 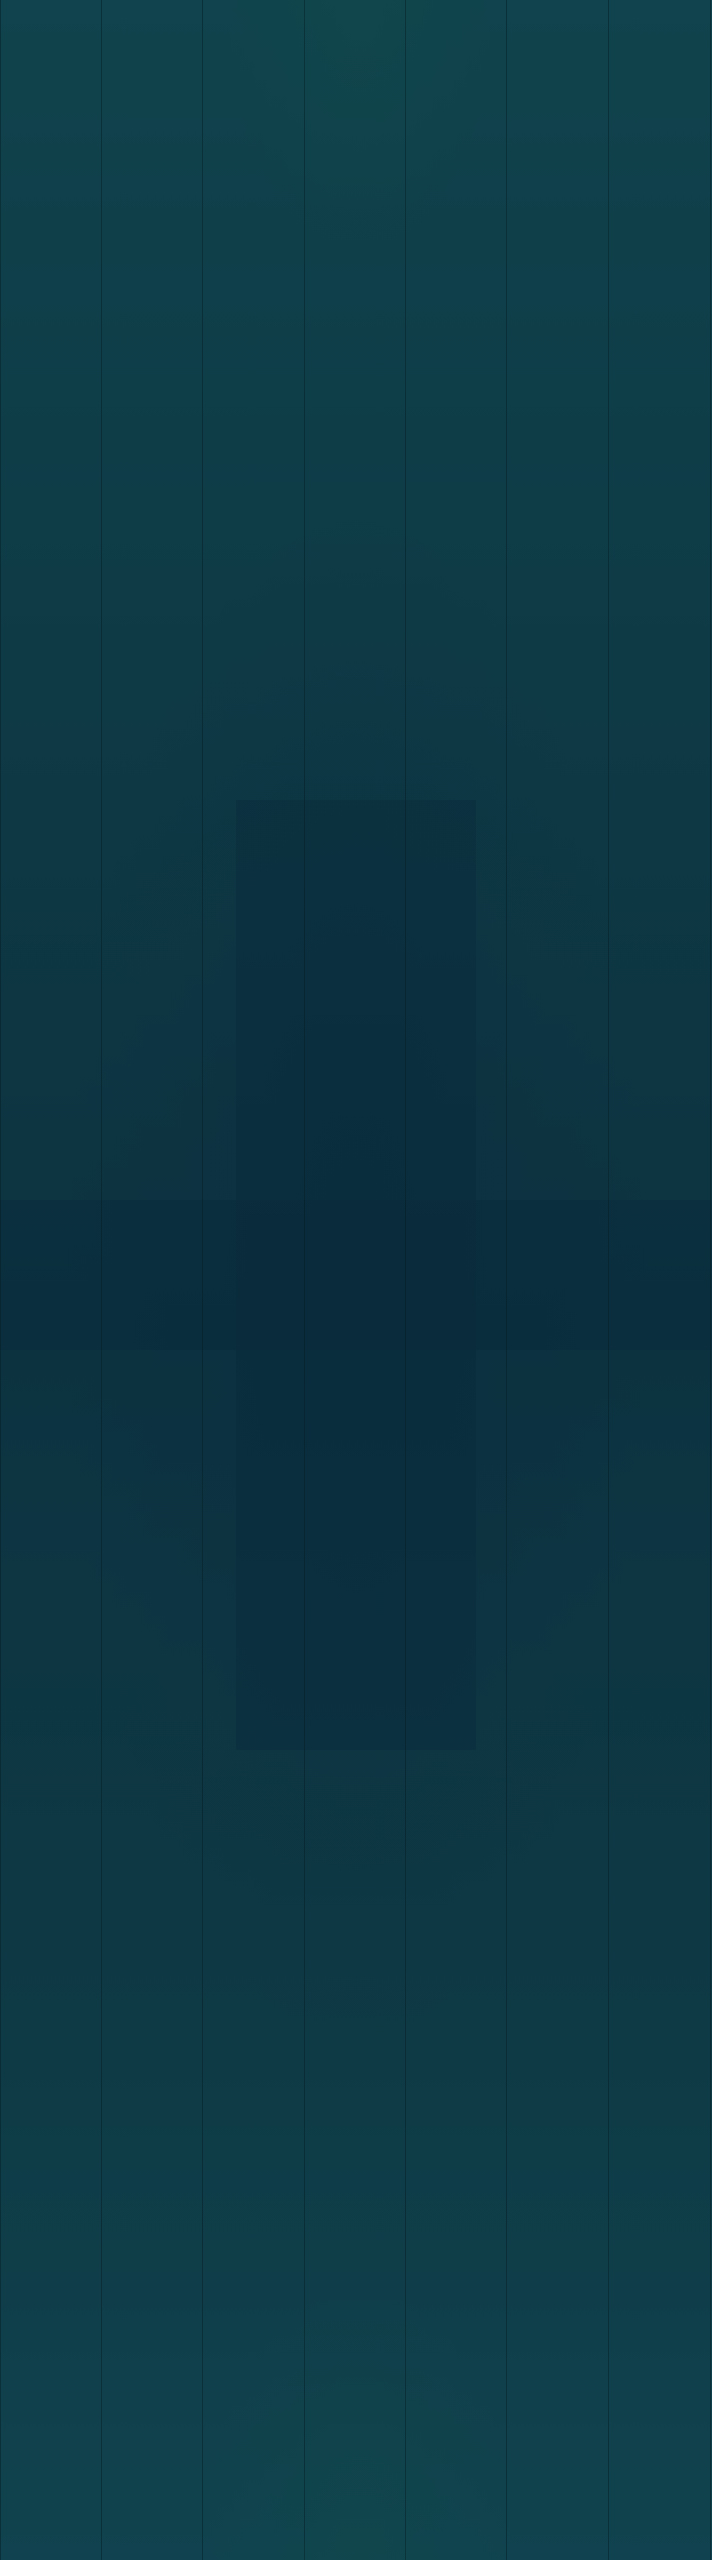 What do you see at coordinates (360, 120) in the screenshot?
I see `top-glow` at bounding box center [360, 120].